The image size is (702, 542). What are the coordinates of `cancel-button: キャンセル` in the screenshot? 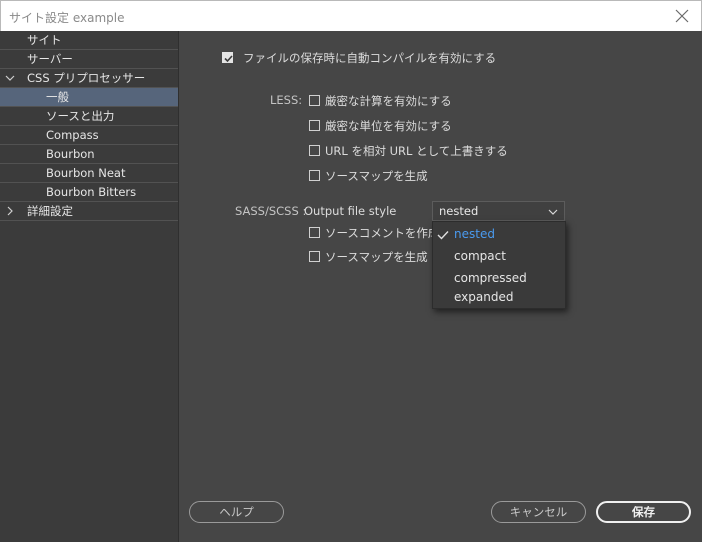 It's located at (538, 512).